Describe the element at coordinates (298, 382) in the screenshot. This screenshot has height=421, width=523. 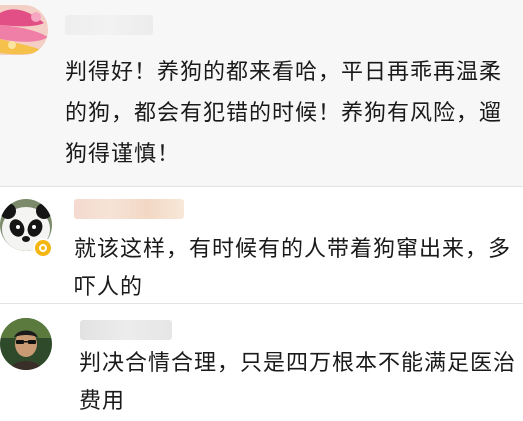
I see `comment-text: 判决合情合理，只是四万根本不能满足医治费用` at that location.